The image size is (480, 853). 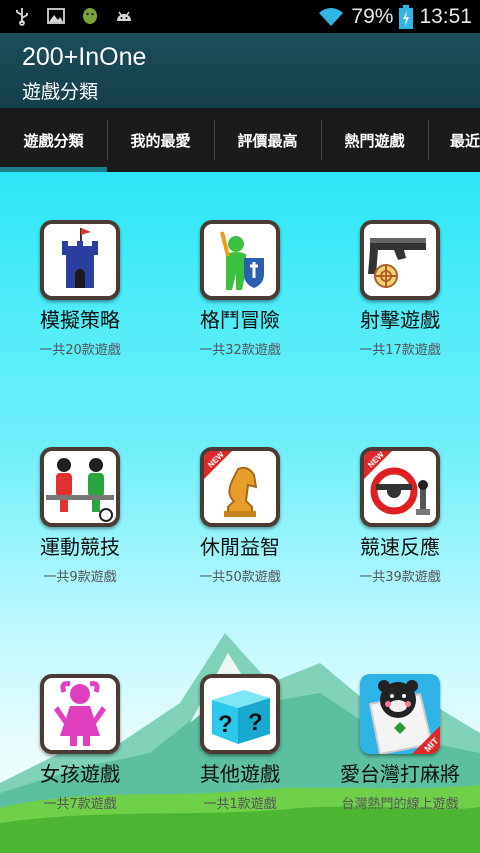 What do you see at coordinates (80, 350) in the screenshot?
I see `category-count: 一共20款遊戲` at bounding box center [80, 350].